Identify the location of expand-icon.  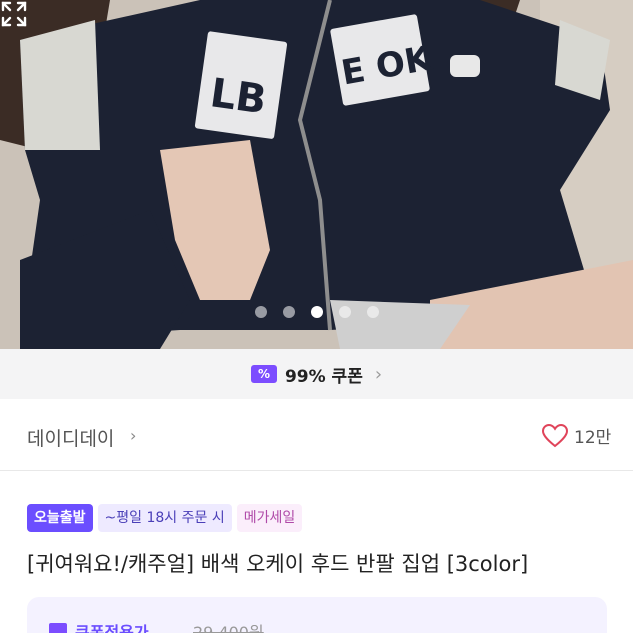
(14, 14).